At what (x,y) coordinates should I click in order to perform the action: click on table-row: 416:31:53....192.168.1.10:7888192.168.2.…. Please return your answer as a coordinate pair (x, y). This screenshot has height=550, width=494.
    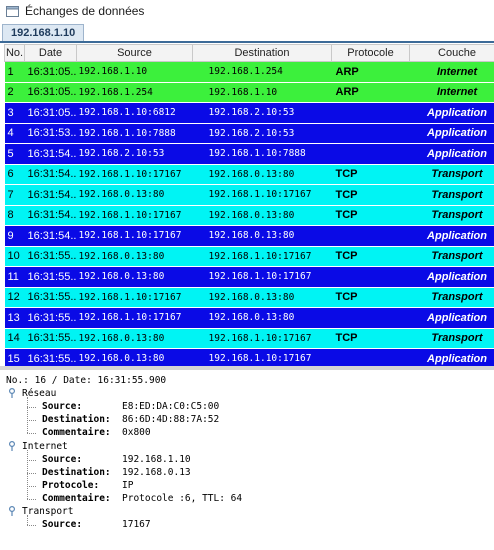
    Looking at the image, I should click on (249, 133).